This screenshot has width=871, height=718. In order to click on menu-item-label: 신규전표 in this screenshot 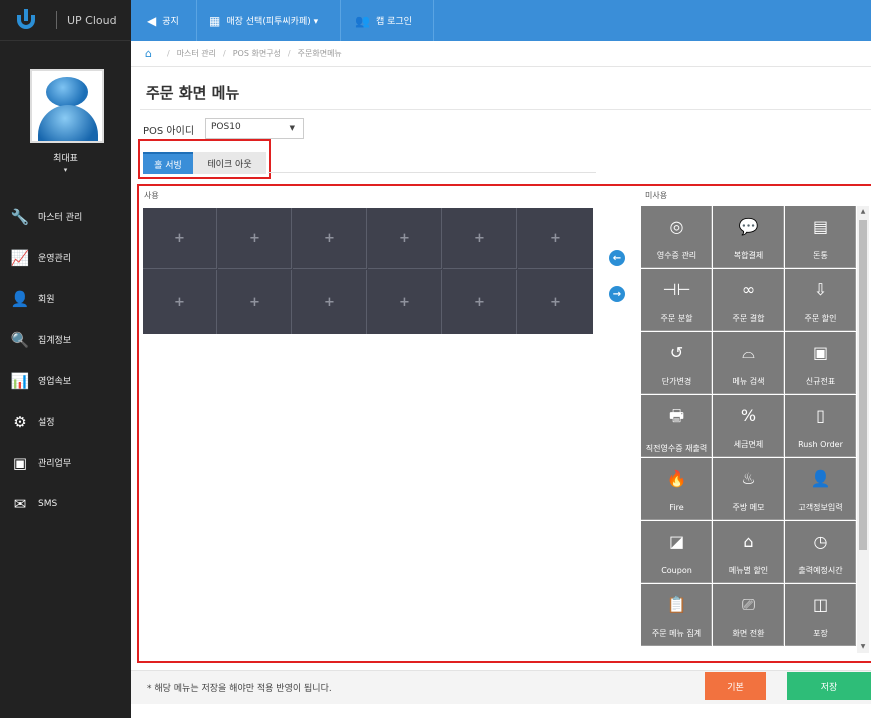, I will do `click(820, 381)`.